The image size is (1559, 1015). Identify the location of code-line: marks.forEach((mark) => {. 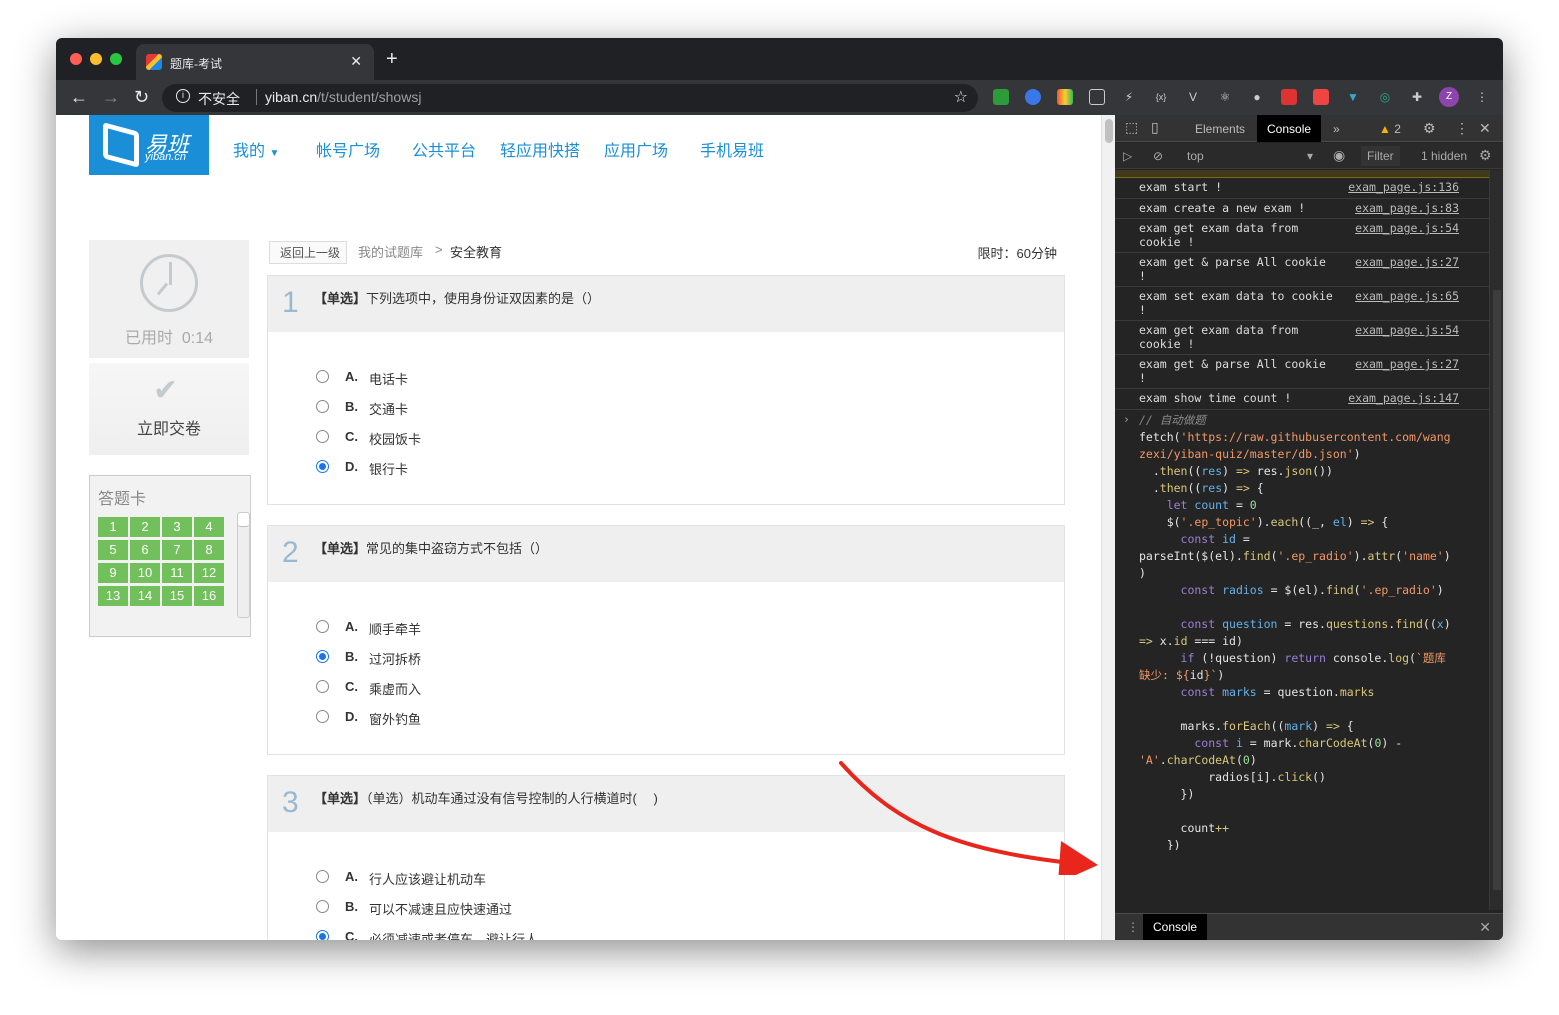
(1302, 726).